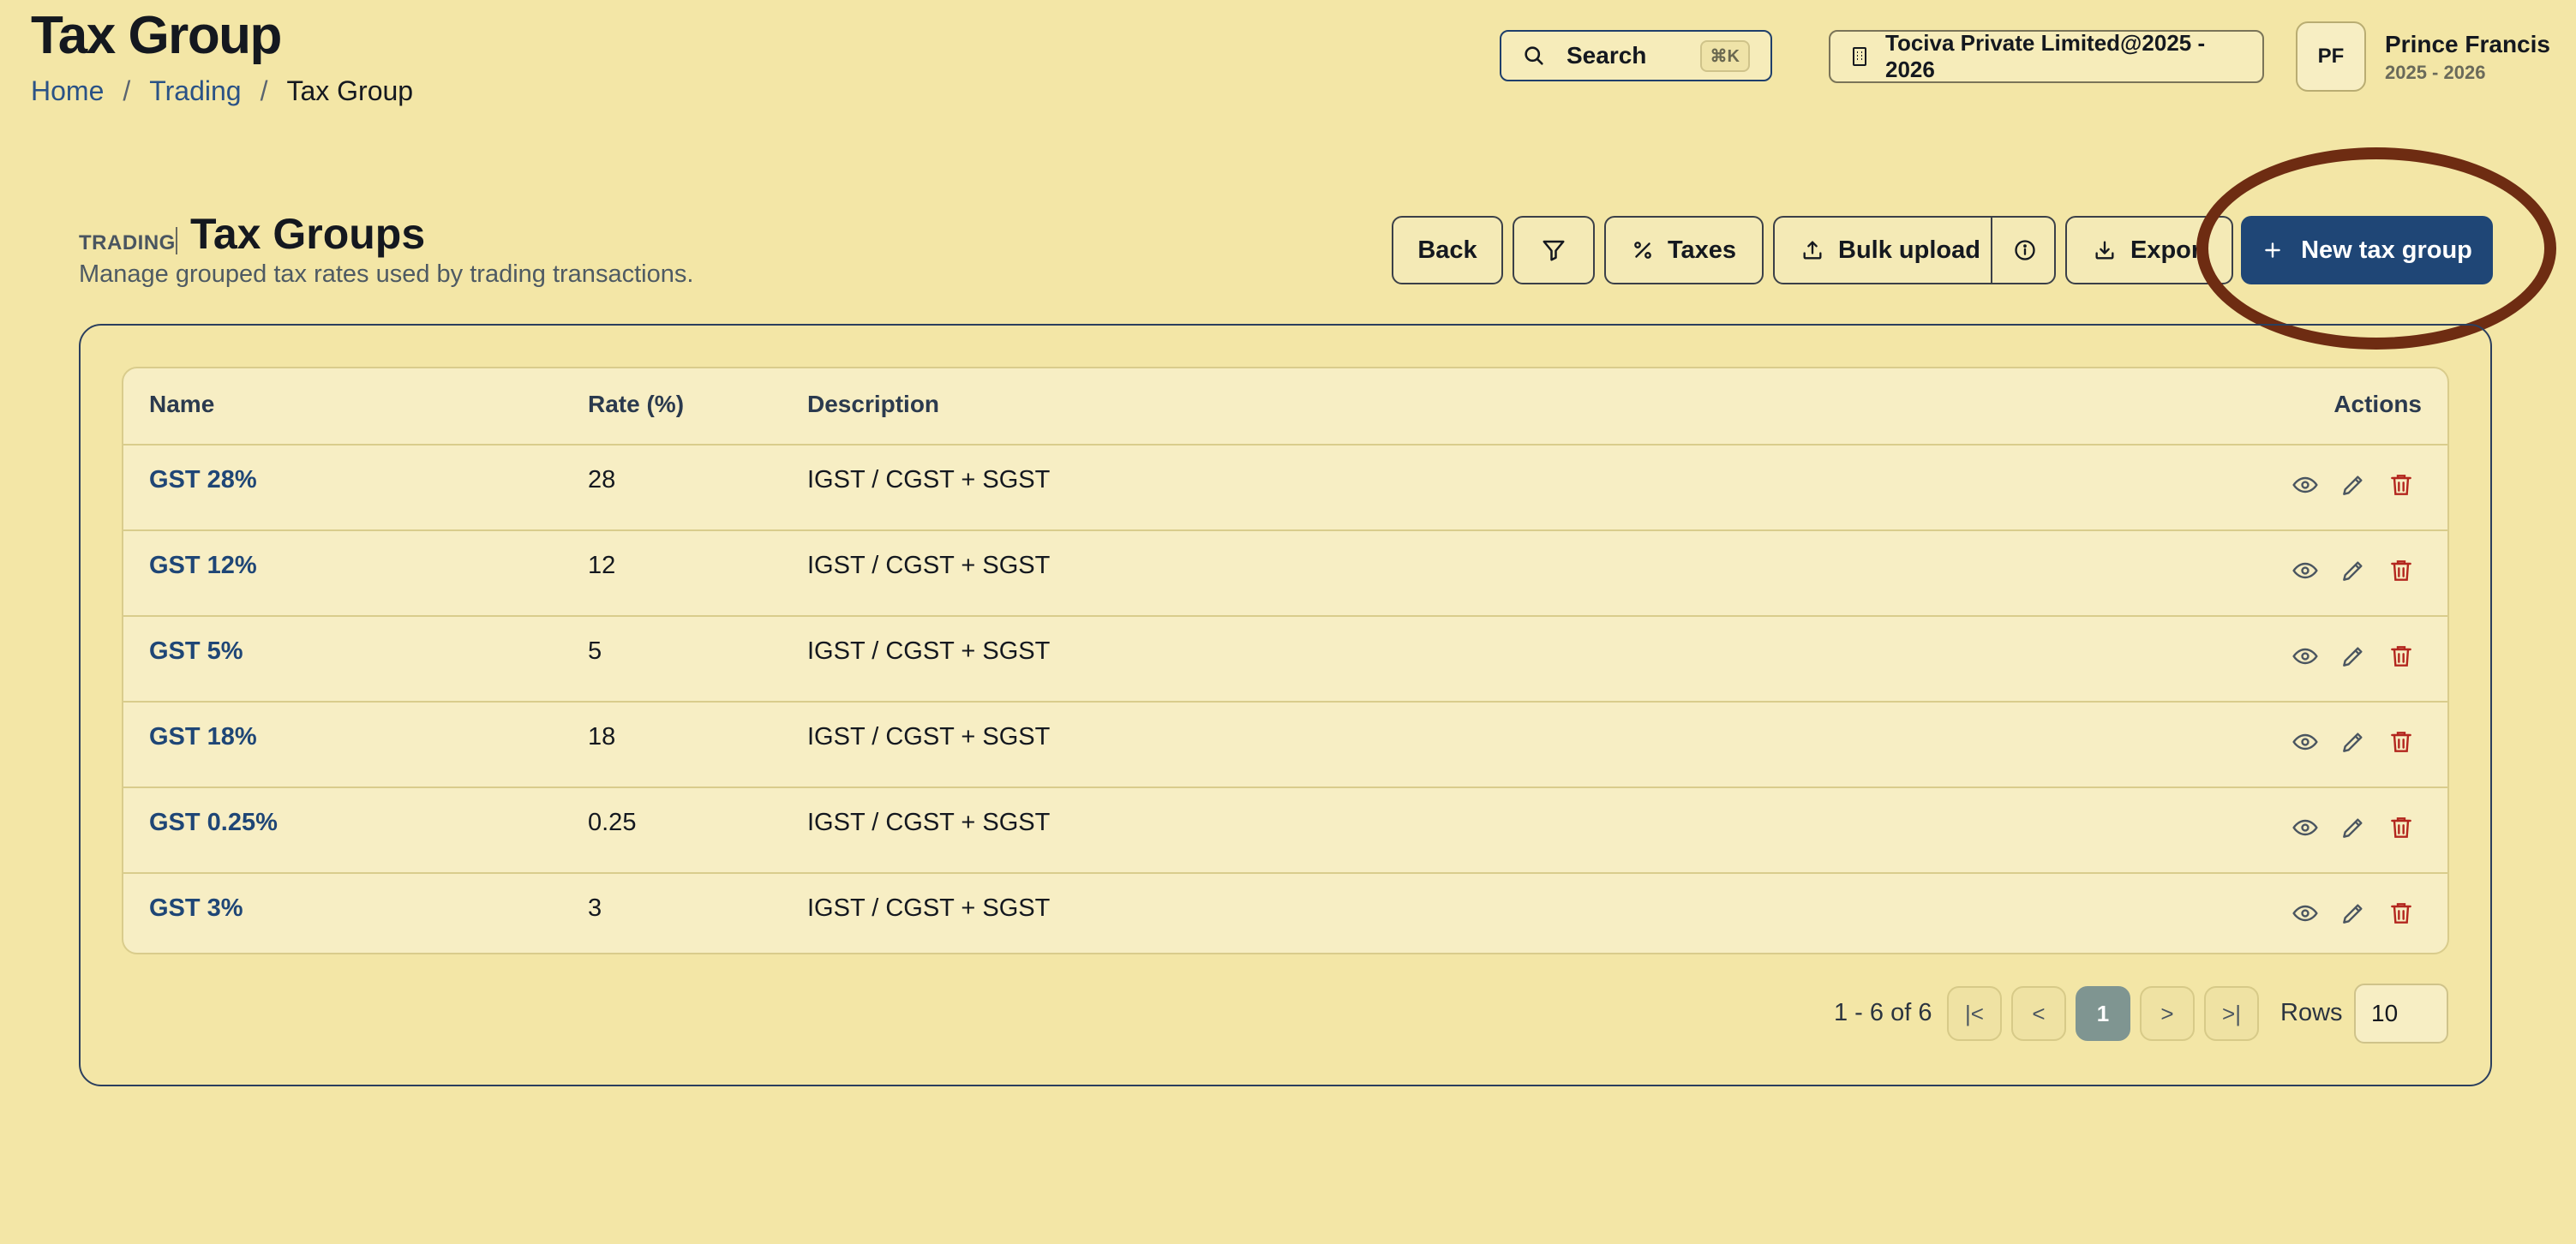 The image size is (2576, 1244). I want to click on taxes-button: Taxes, so click(1684, 250).